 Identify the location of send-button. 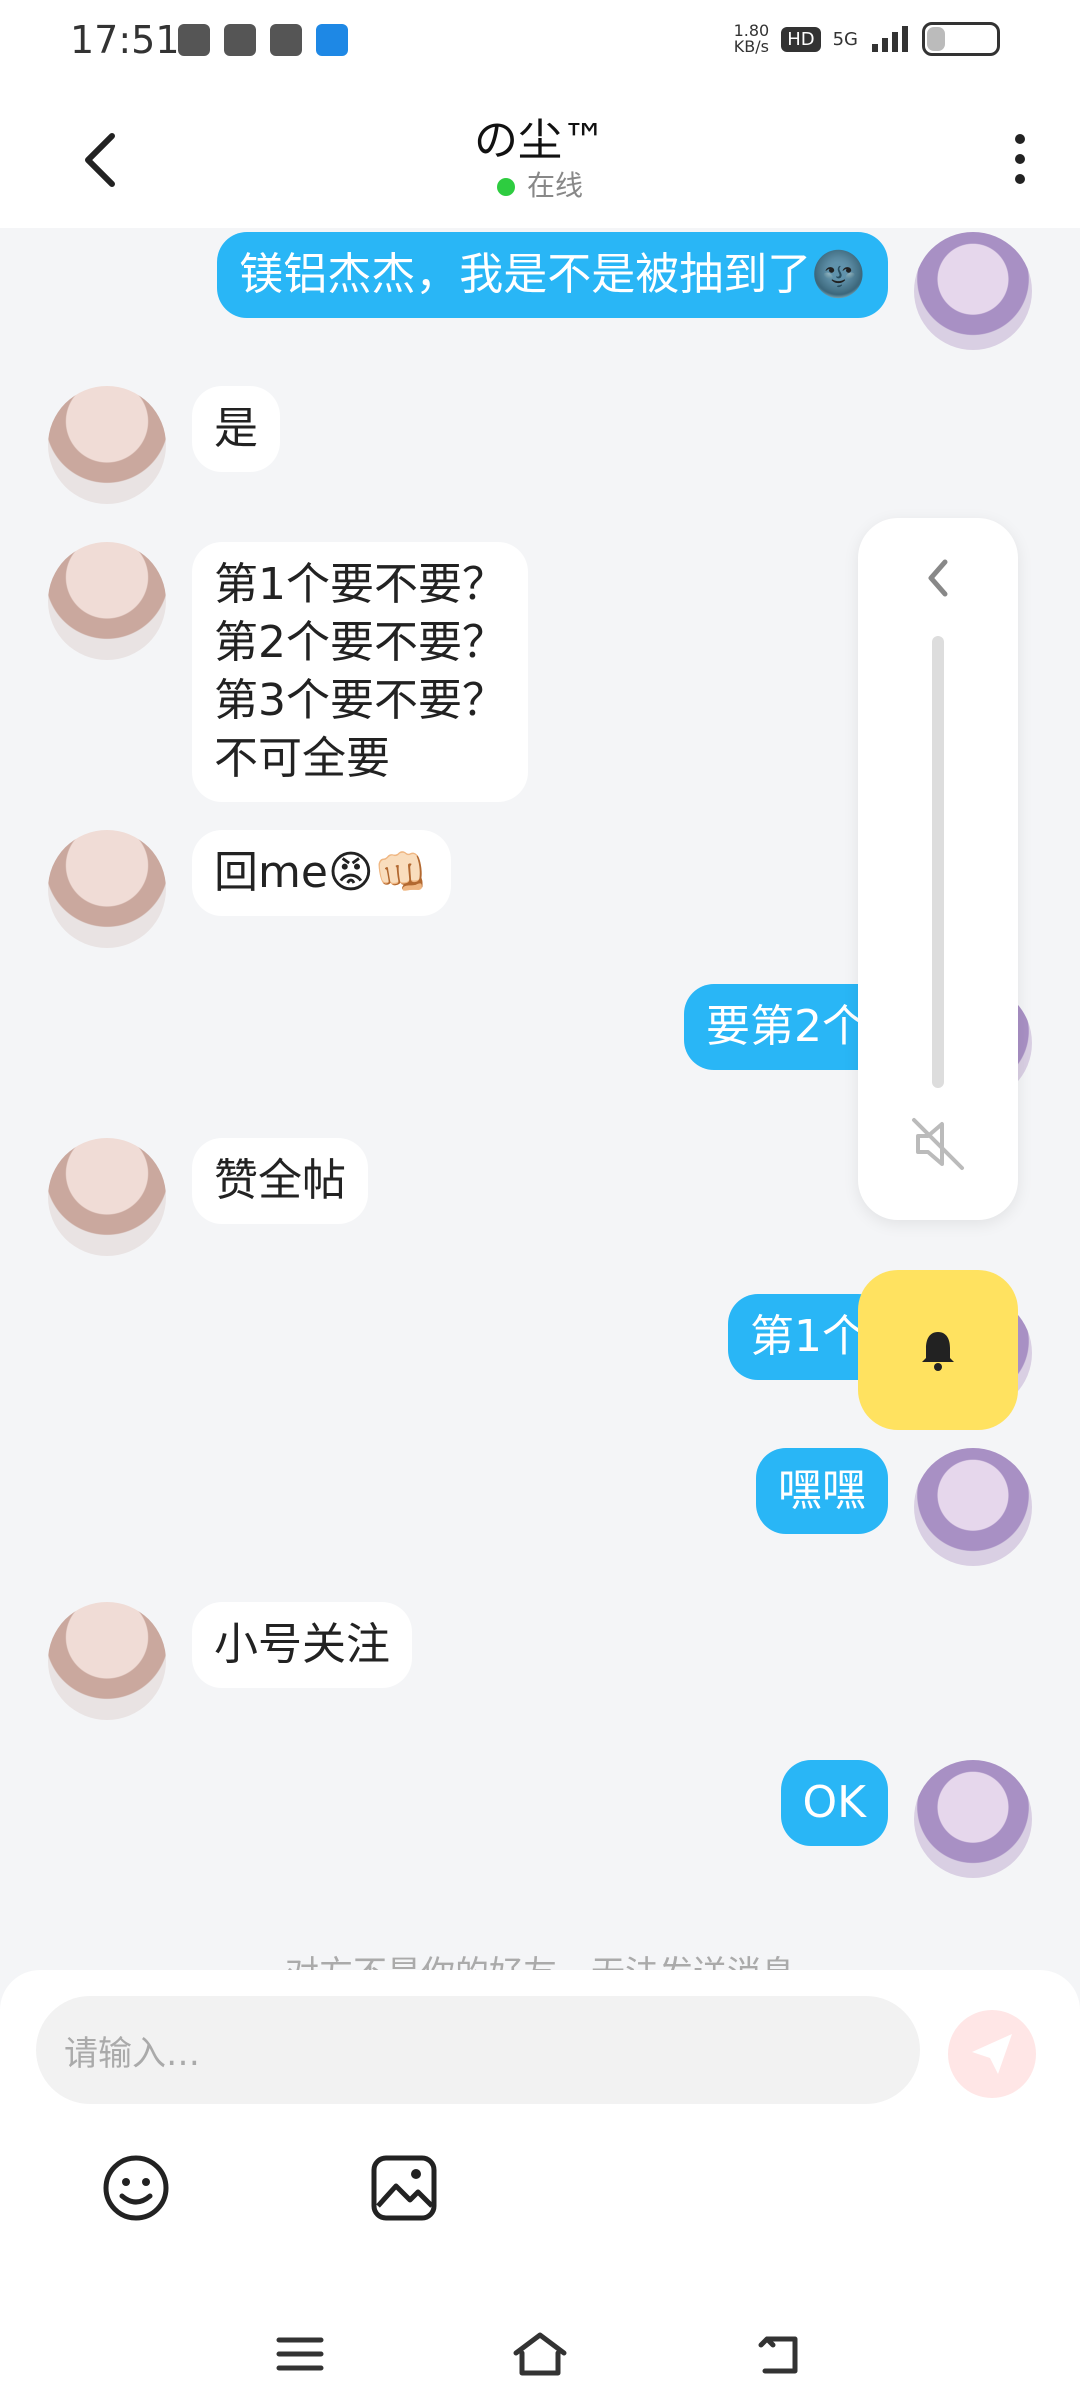
(992, 2054).